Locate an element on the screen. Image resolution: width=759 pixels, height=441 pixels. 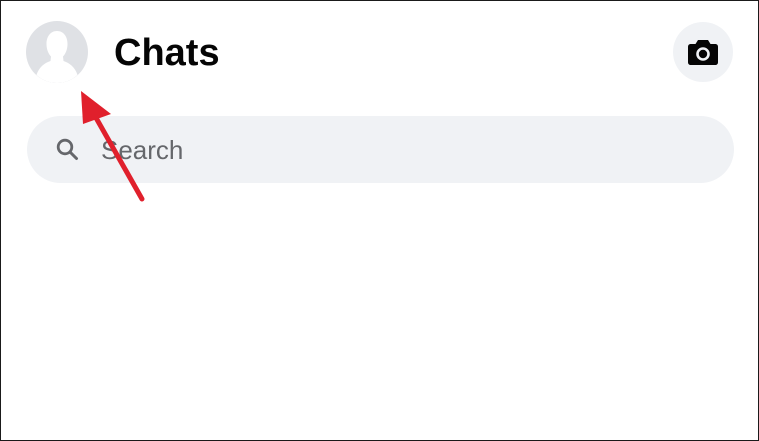
search-icon is located at coordinates (67, 149).